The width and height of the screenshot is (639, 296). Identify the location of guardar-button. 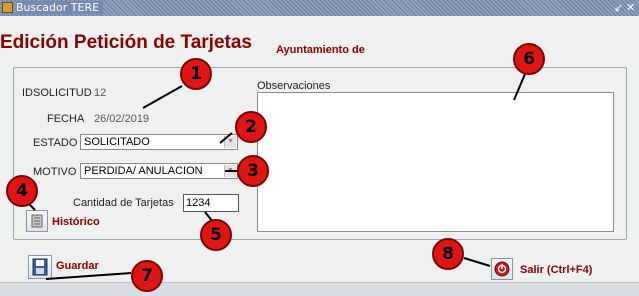
(40, 267).